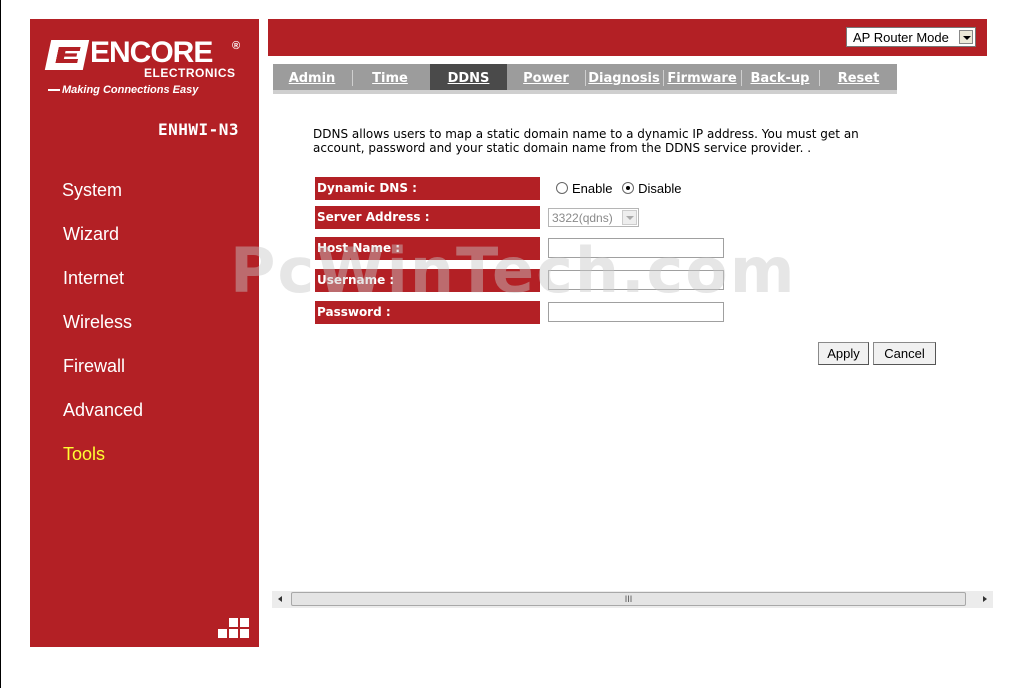 The height and width of the screenshot is (688, 1022). Describe the element at coordinates (592, 188) in the screenshot. I see `enable-radio-label: Enable` at that location.